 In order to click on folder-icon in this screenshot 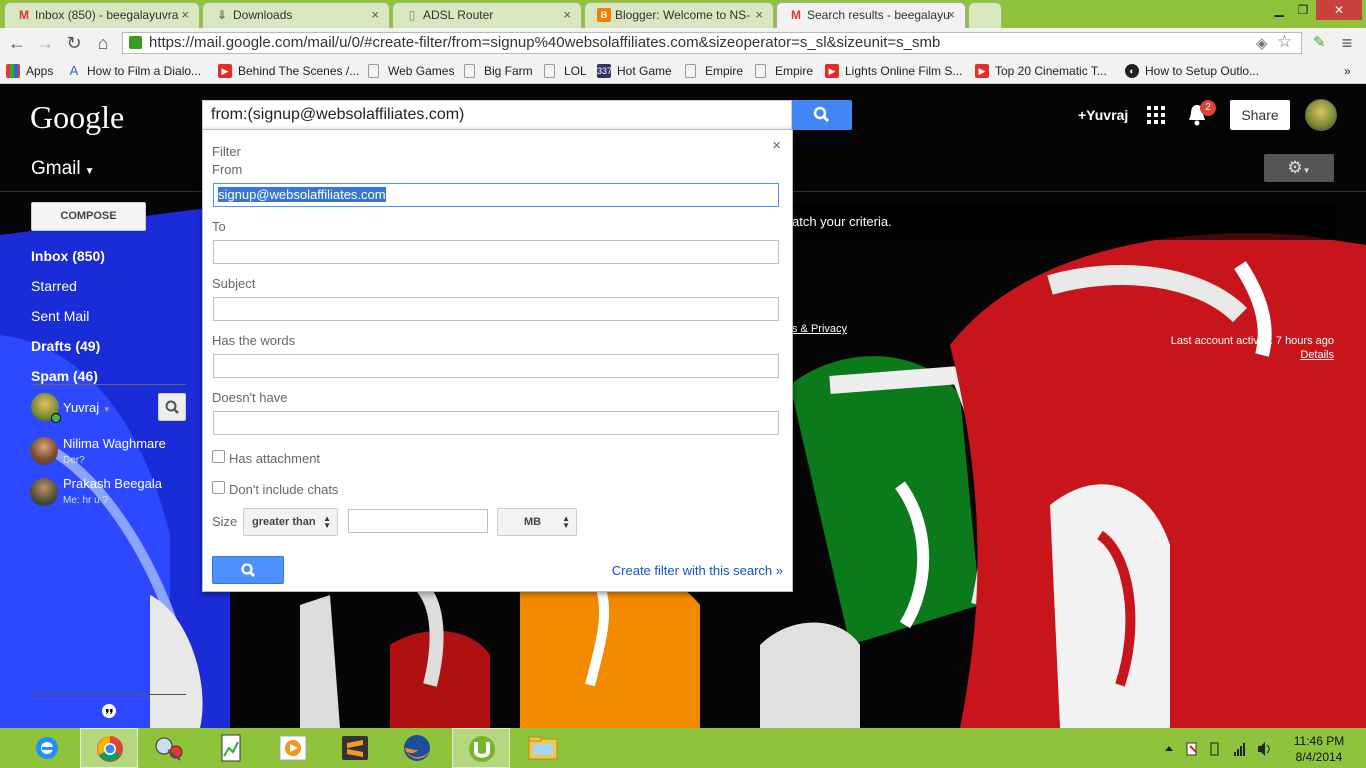, I will do `click(543, 748)`.